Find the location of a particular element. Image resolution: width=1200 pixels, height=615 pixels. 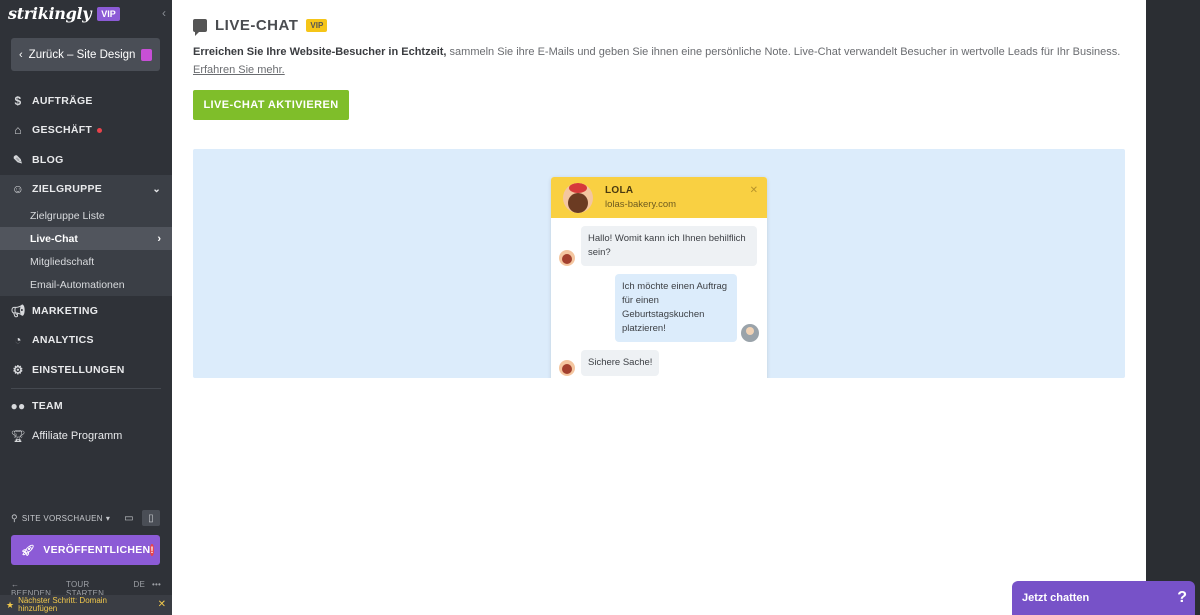

sidebar-subitem-live-chat: Live-Chat › is located at coordinates (86, 238).